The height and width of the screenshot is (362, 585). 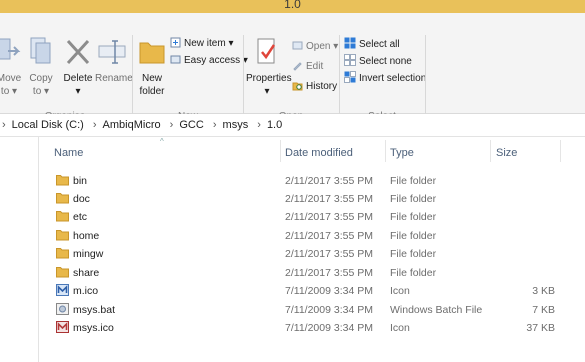 I want to click on select-all-button: Select all, so click(x=372, y=43).